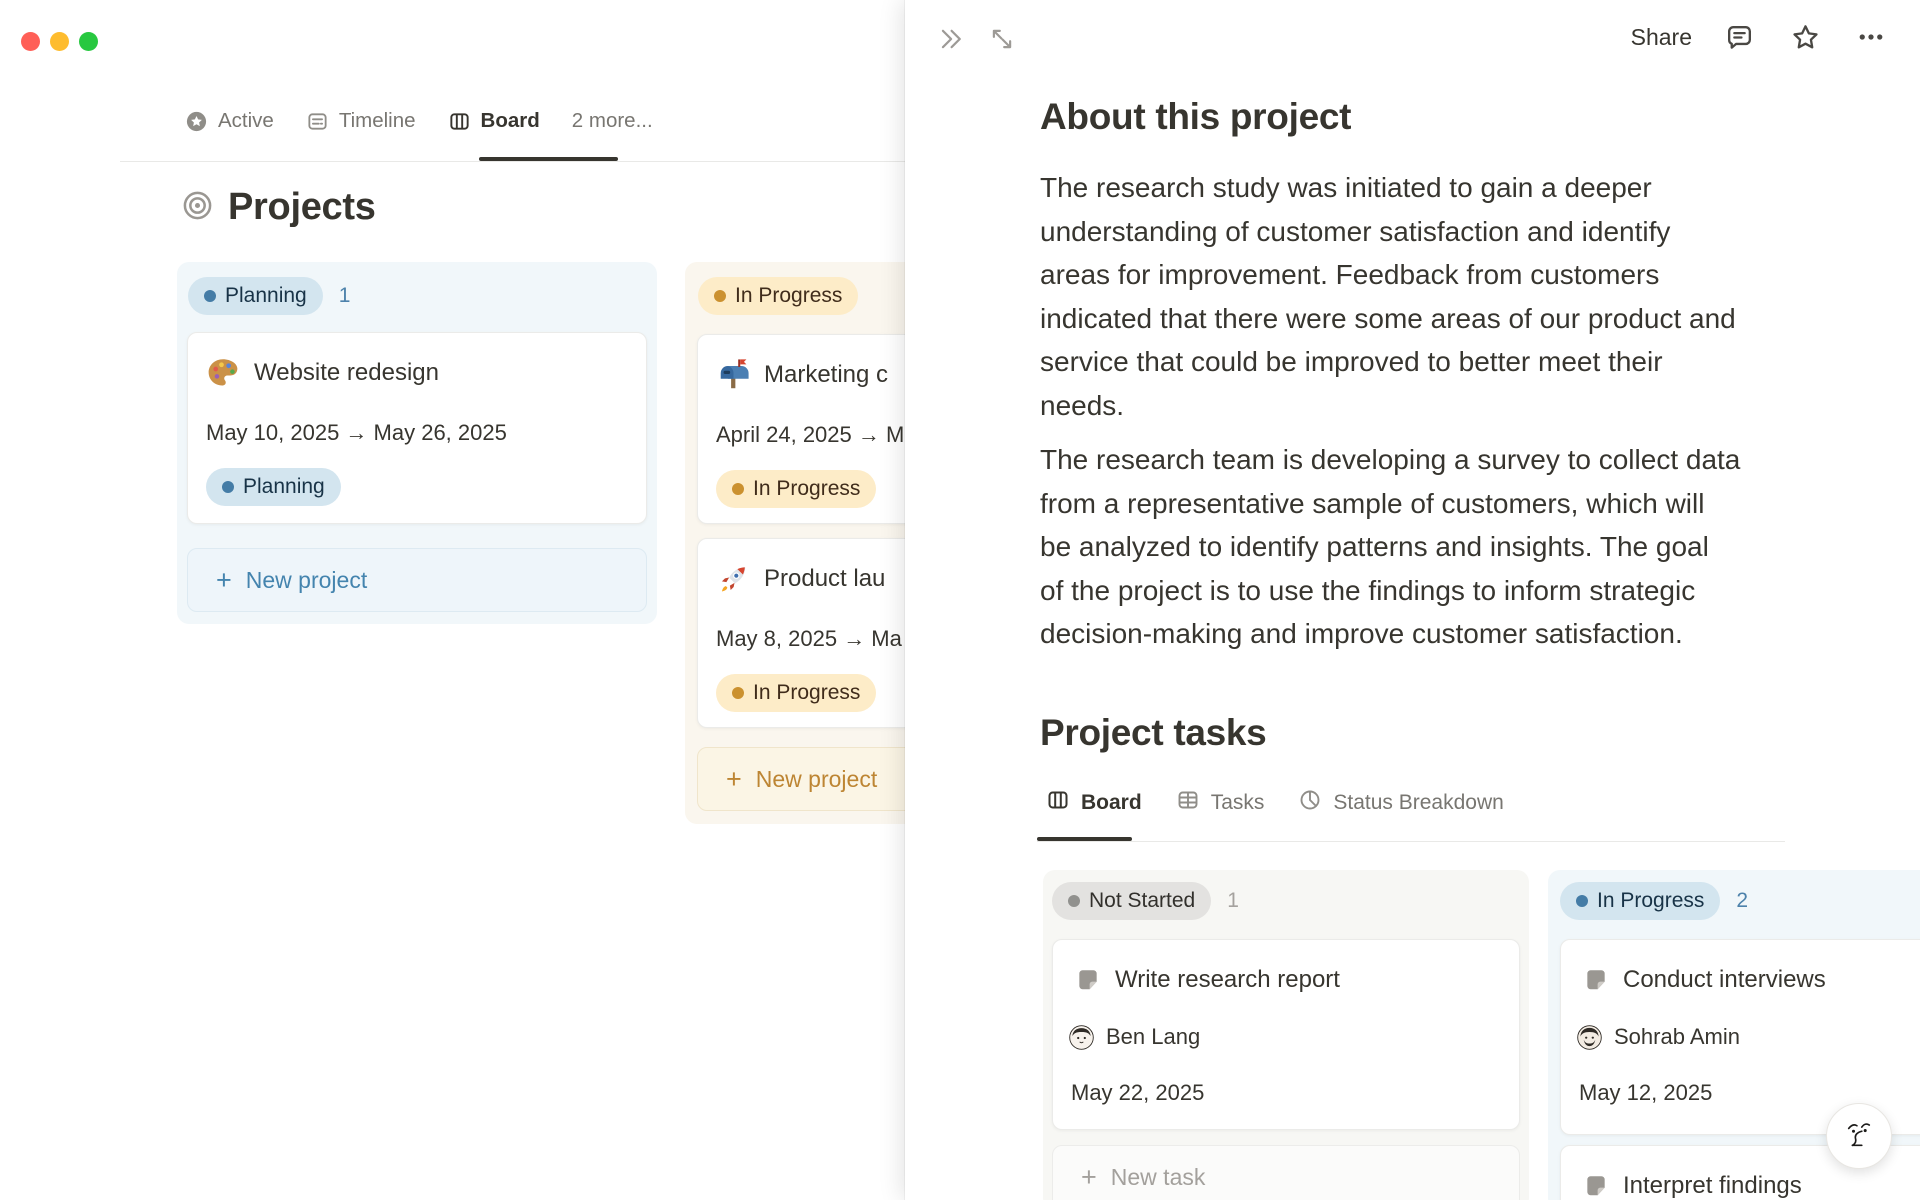 This screenshot has width=1920, height=1200. What do you see at coordinates (1188, 803) in the screenshot?
I see `table-view-icon` at bounding box center [1188, 803].